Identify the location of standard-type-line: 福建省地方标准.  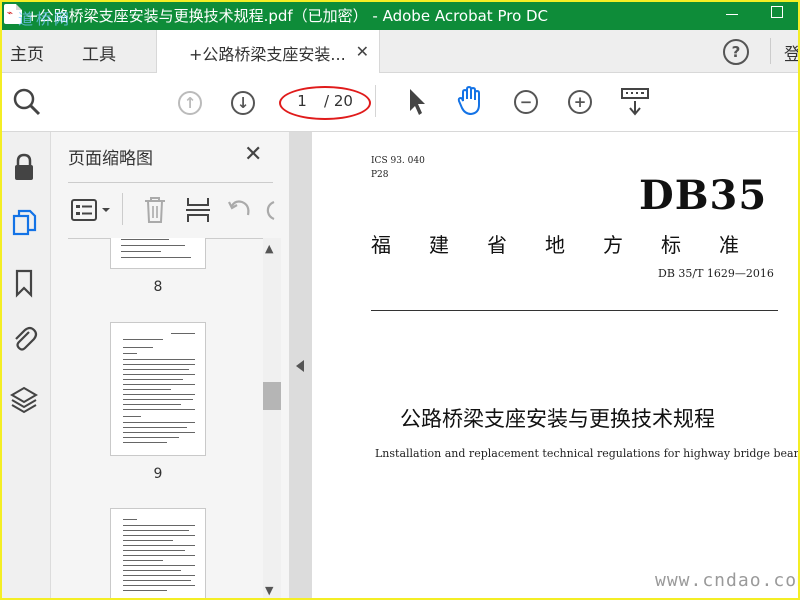
(574, 245).